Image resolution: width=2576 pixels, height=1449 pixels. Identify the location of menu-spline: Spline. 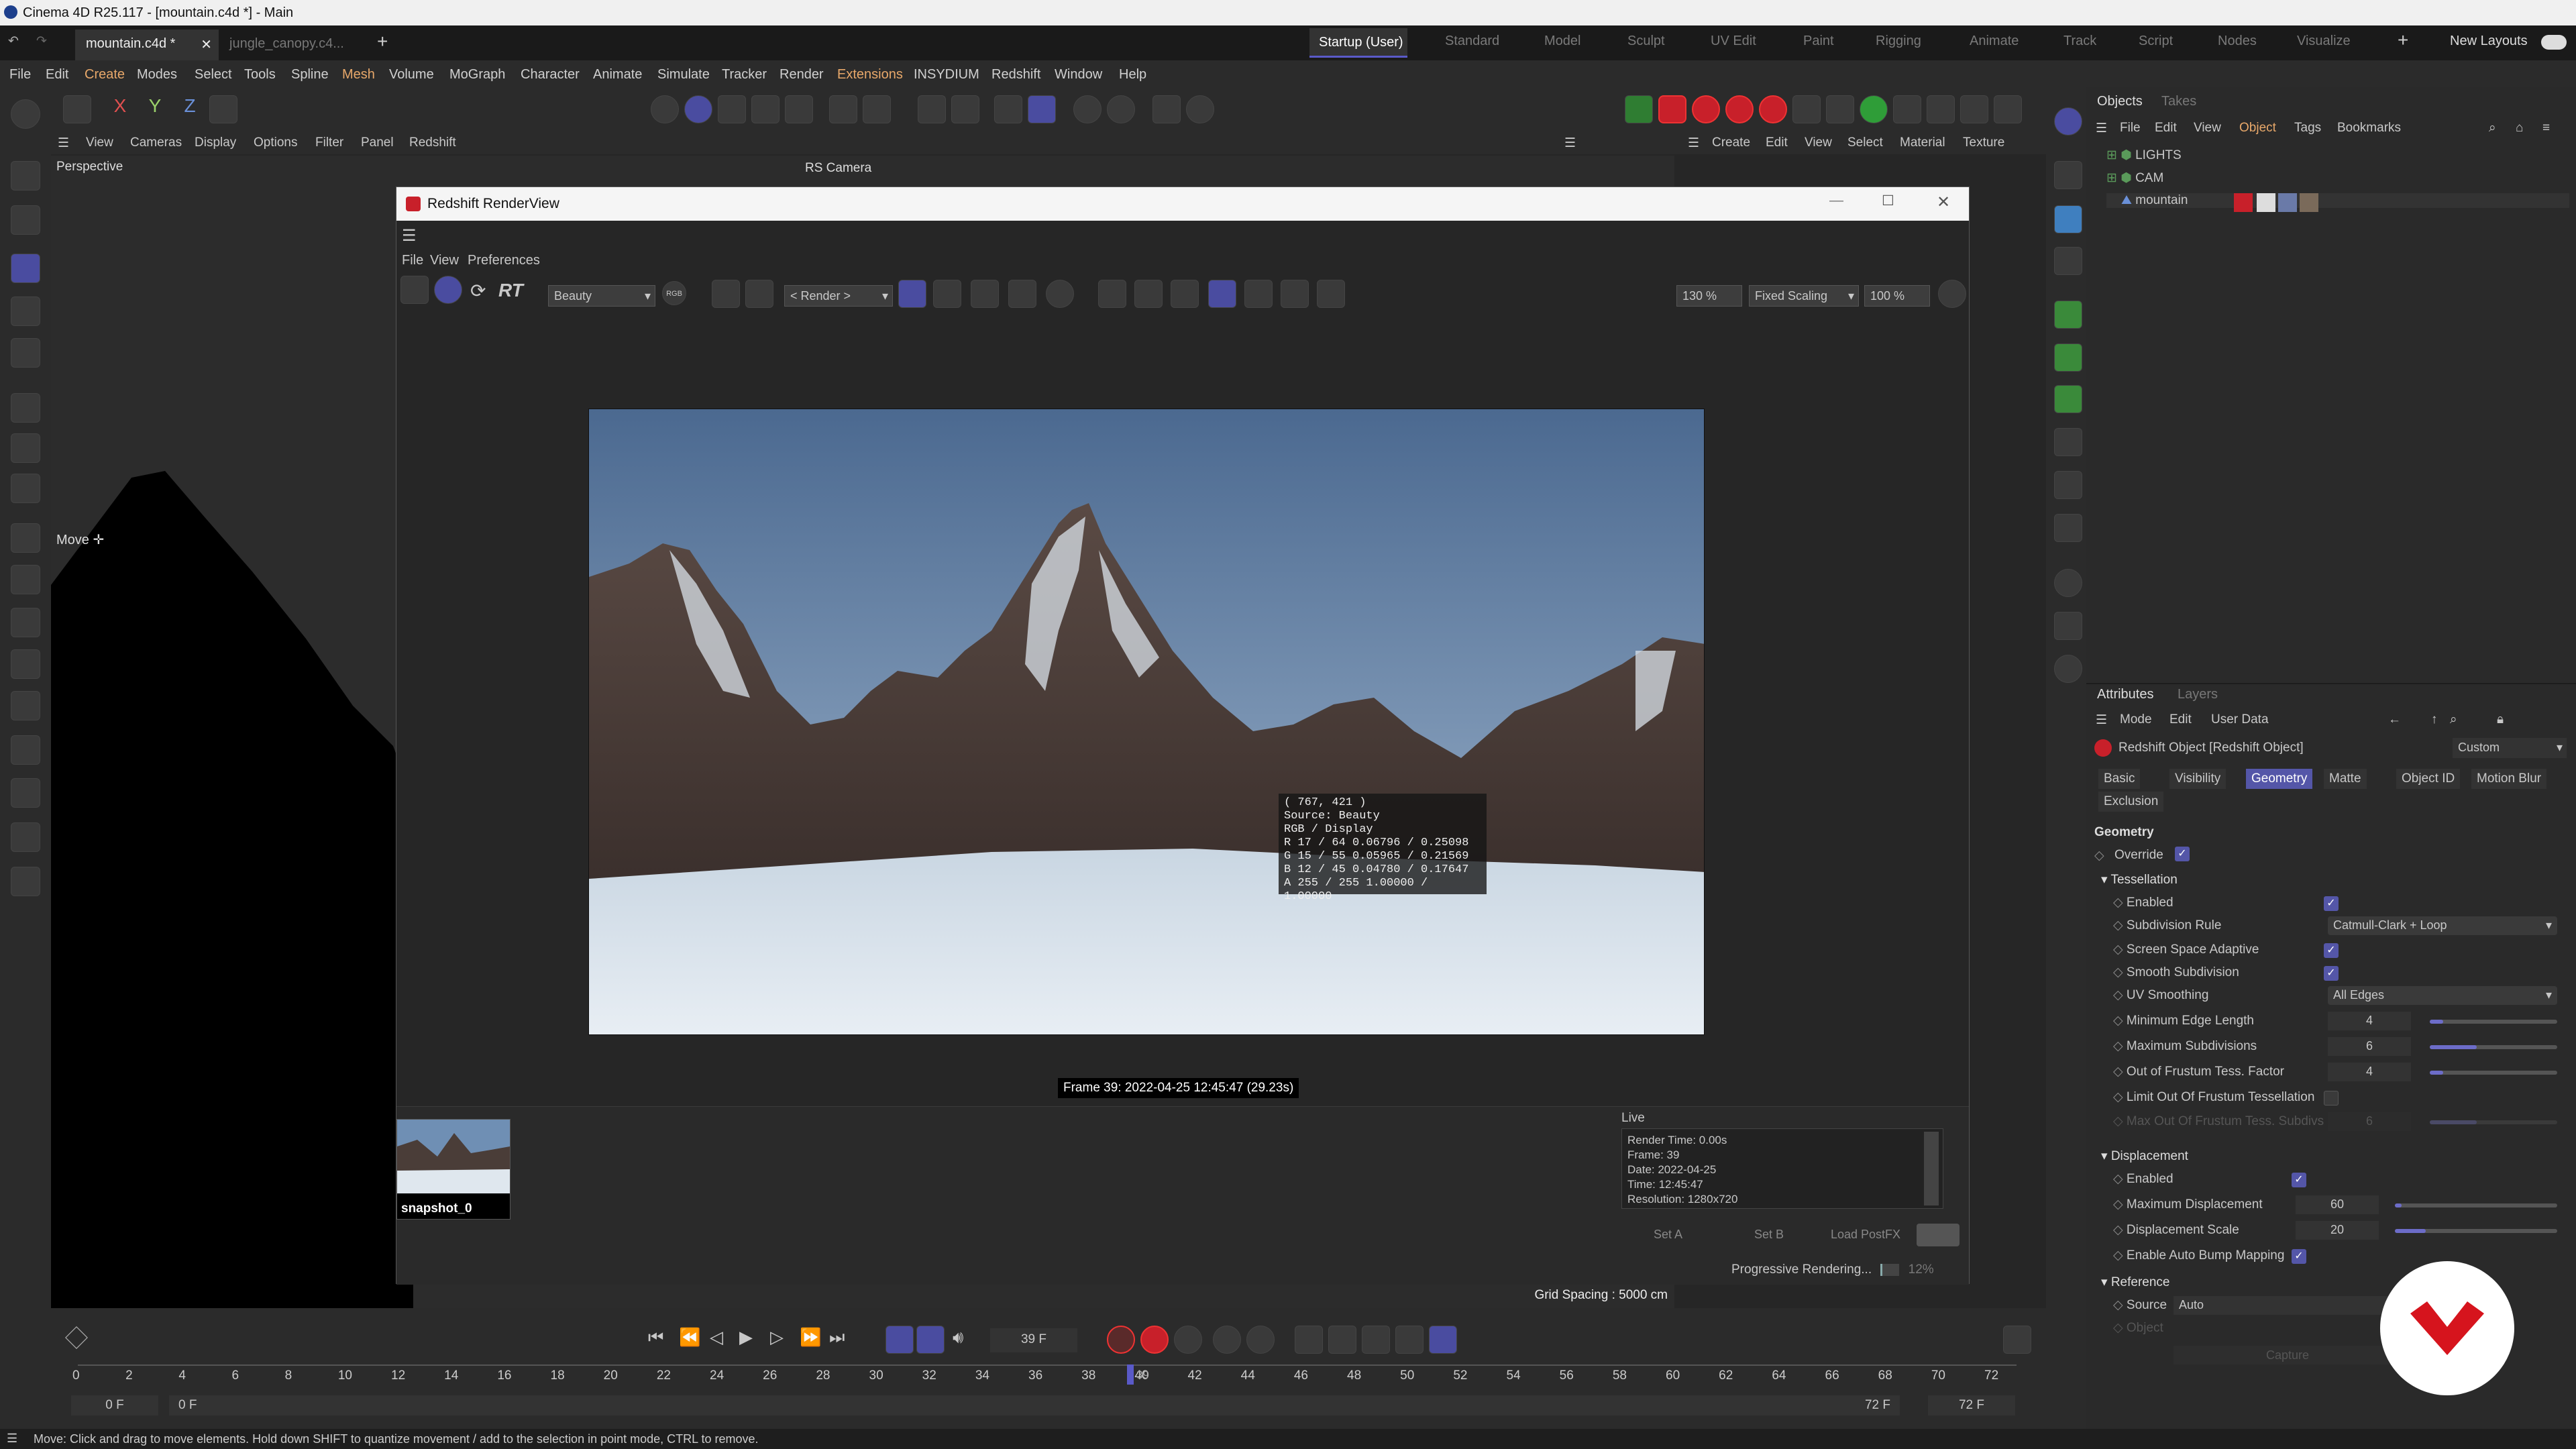
(310, 75).